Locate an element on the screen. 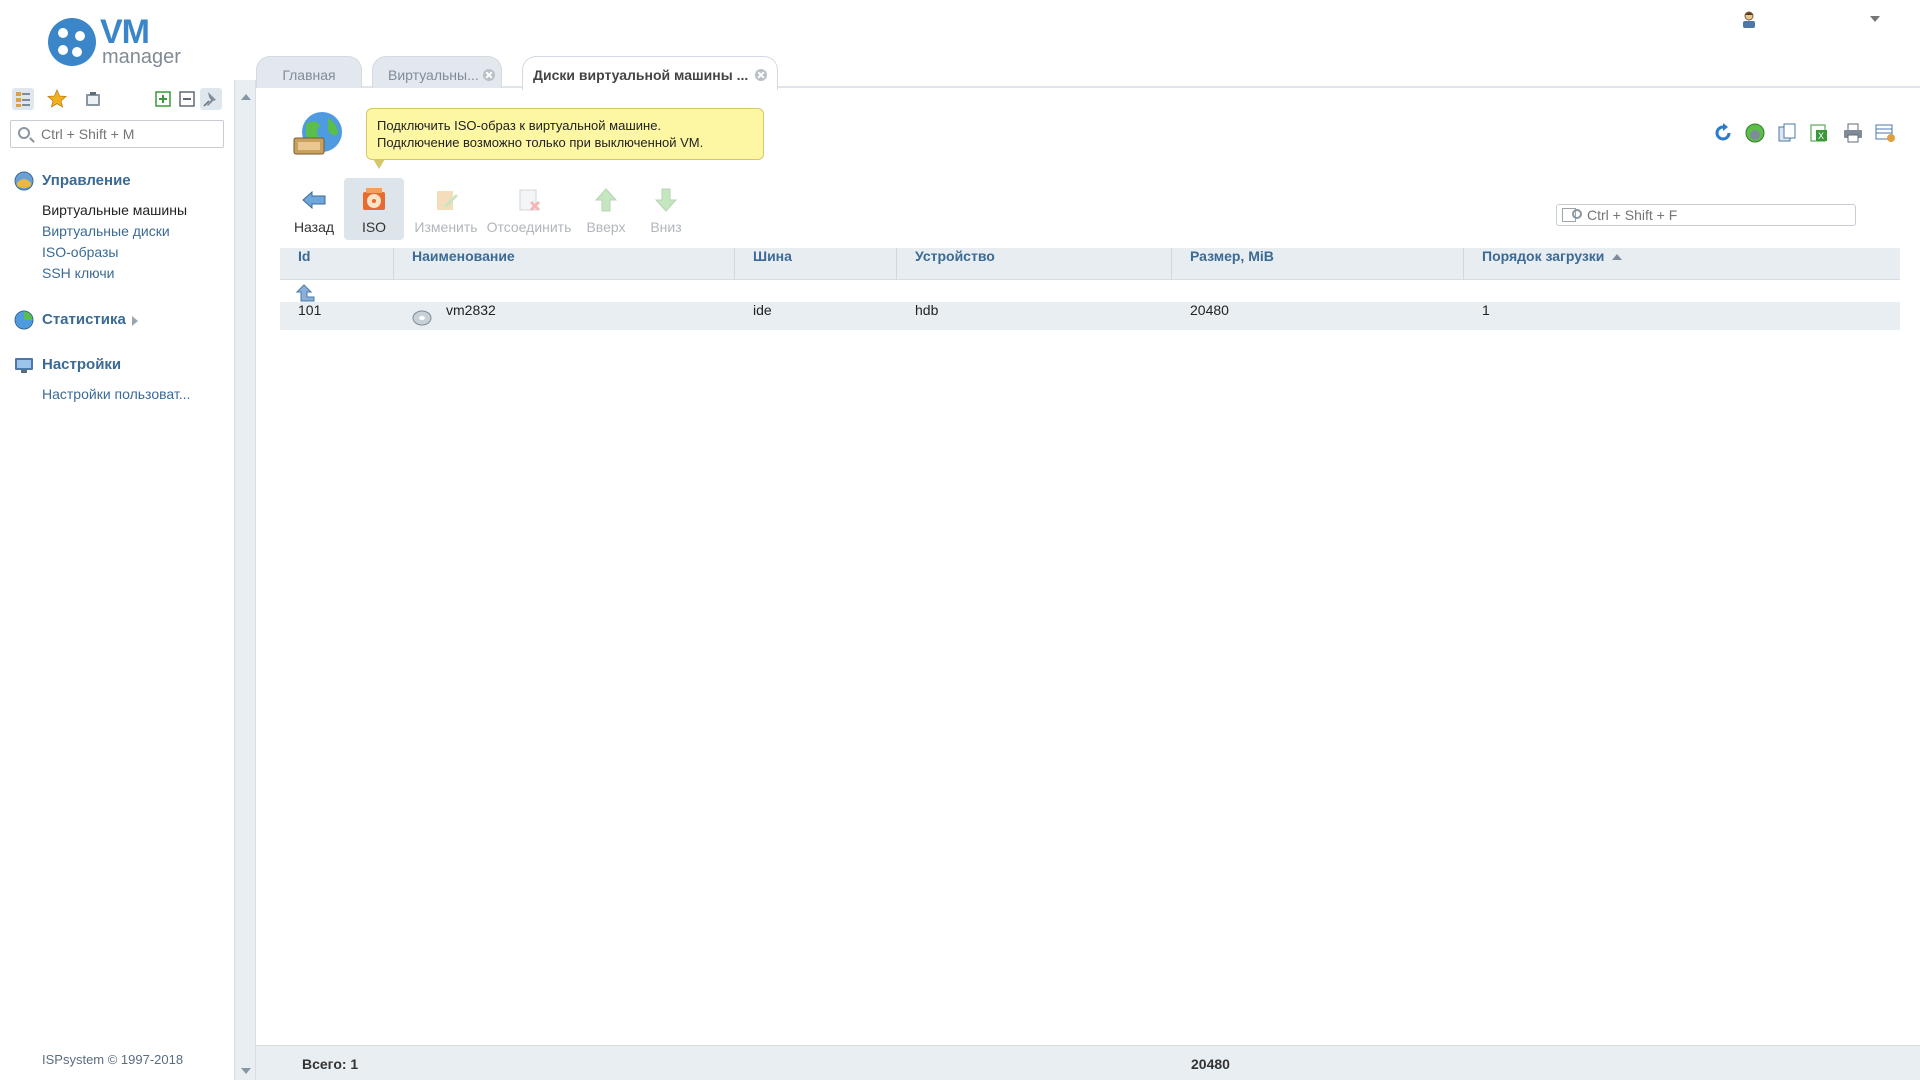 This screenshot has height=1080, width=1920. sidebar-section-title: Настройки is located at coordinates (82, 364).